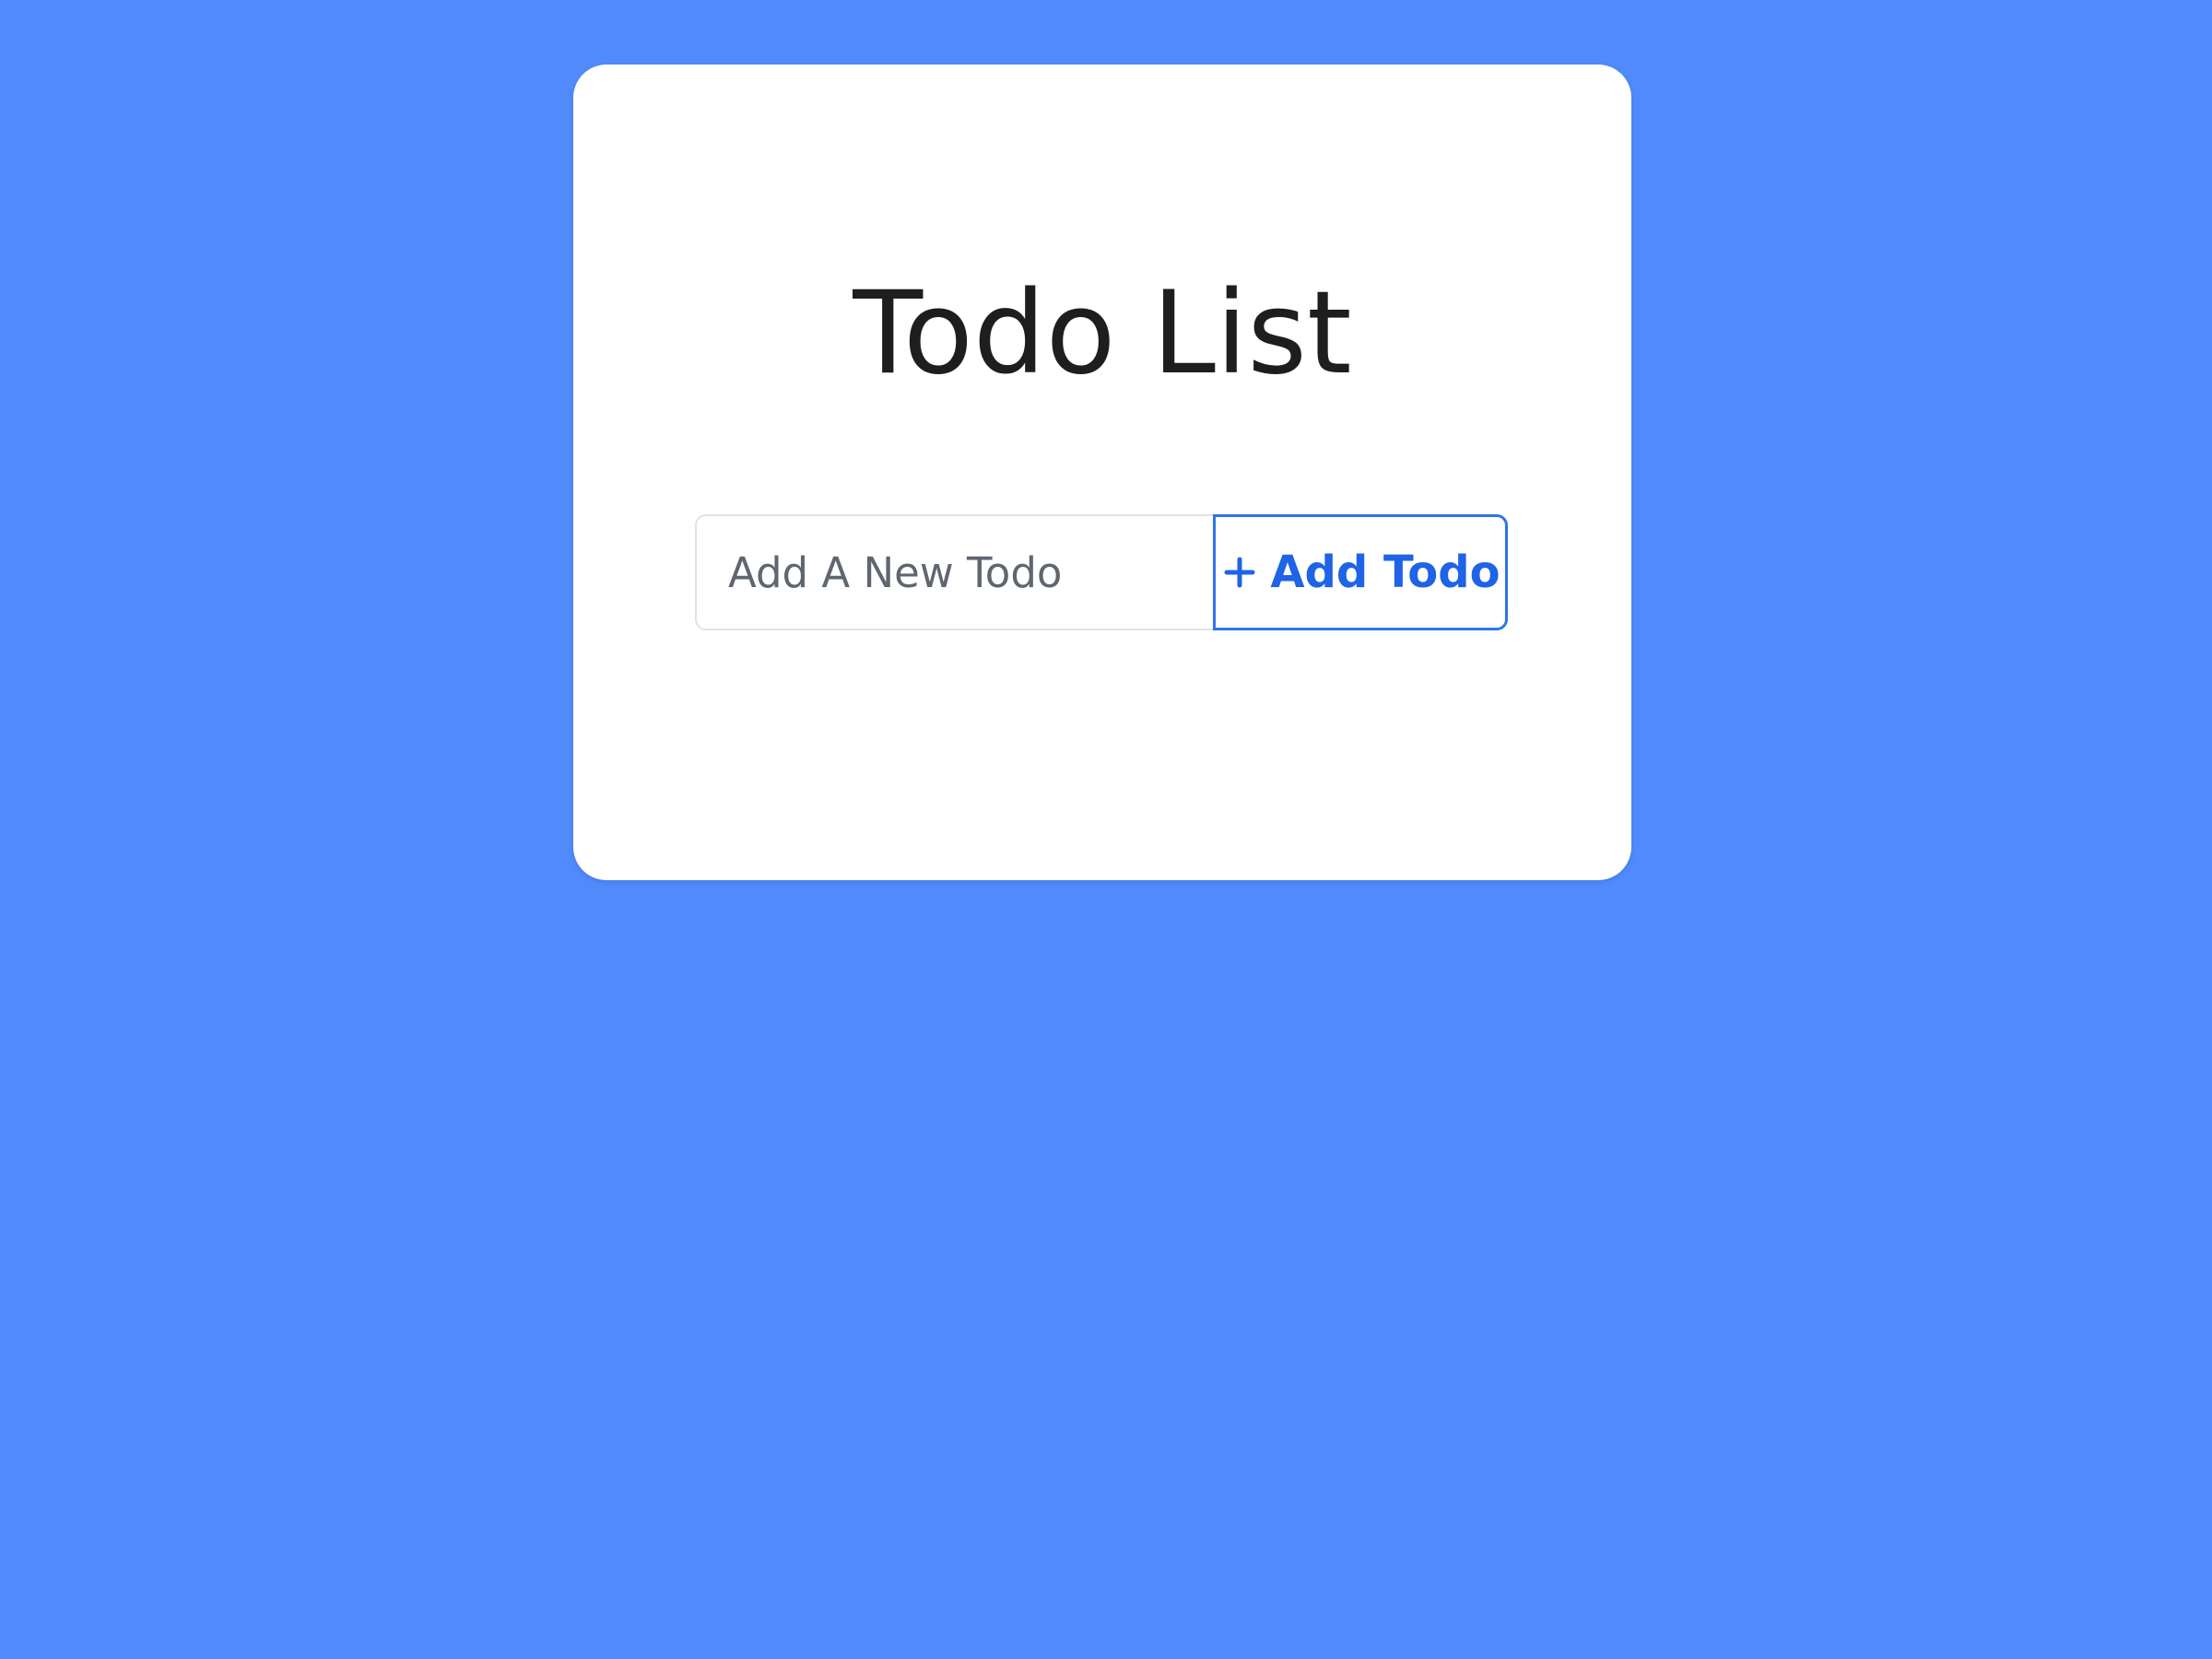 The image size is (2212, 1659). What do you see at coordinates (1102, 333) in the screenshot?
I see `page-title: Todo List` at bounding box center [1102, 333].